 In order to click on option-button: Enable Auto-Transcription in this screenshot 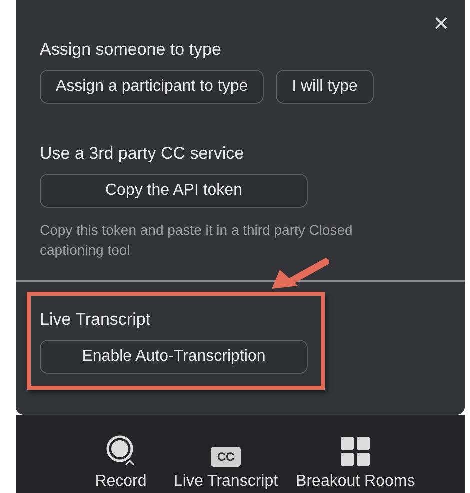, I will do `click(174, 357)`.